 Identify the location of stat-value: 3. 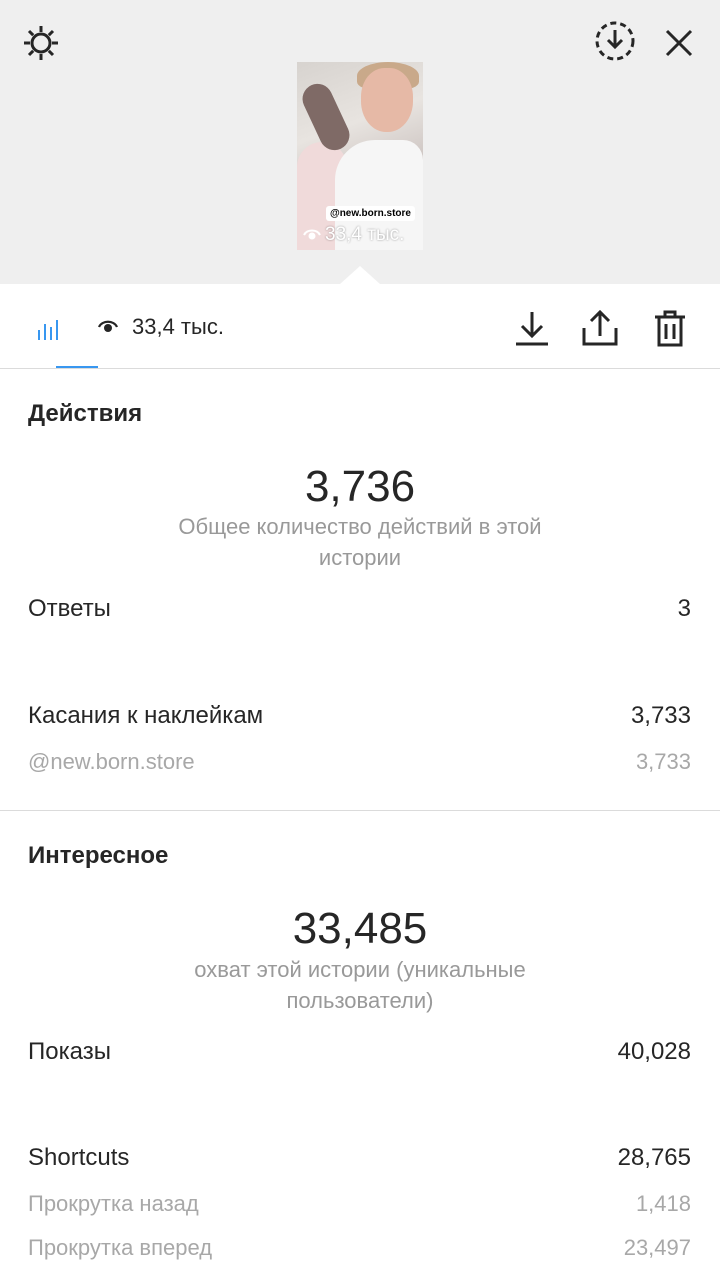
(684, 608).